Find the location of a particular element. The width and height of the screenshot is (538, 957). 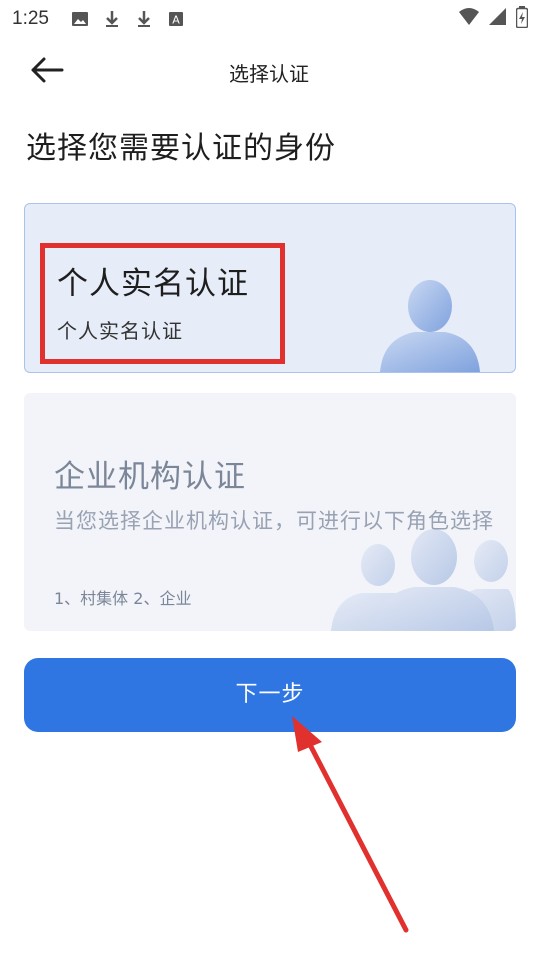

personal-card-subtitle: 个人实名认证 is located at coordinates (120, 331).